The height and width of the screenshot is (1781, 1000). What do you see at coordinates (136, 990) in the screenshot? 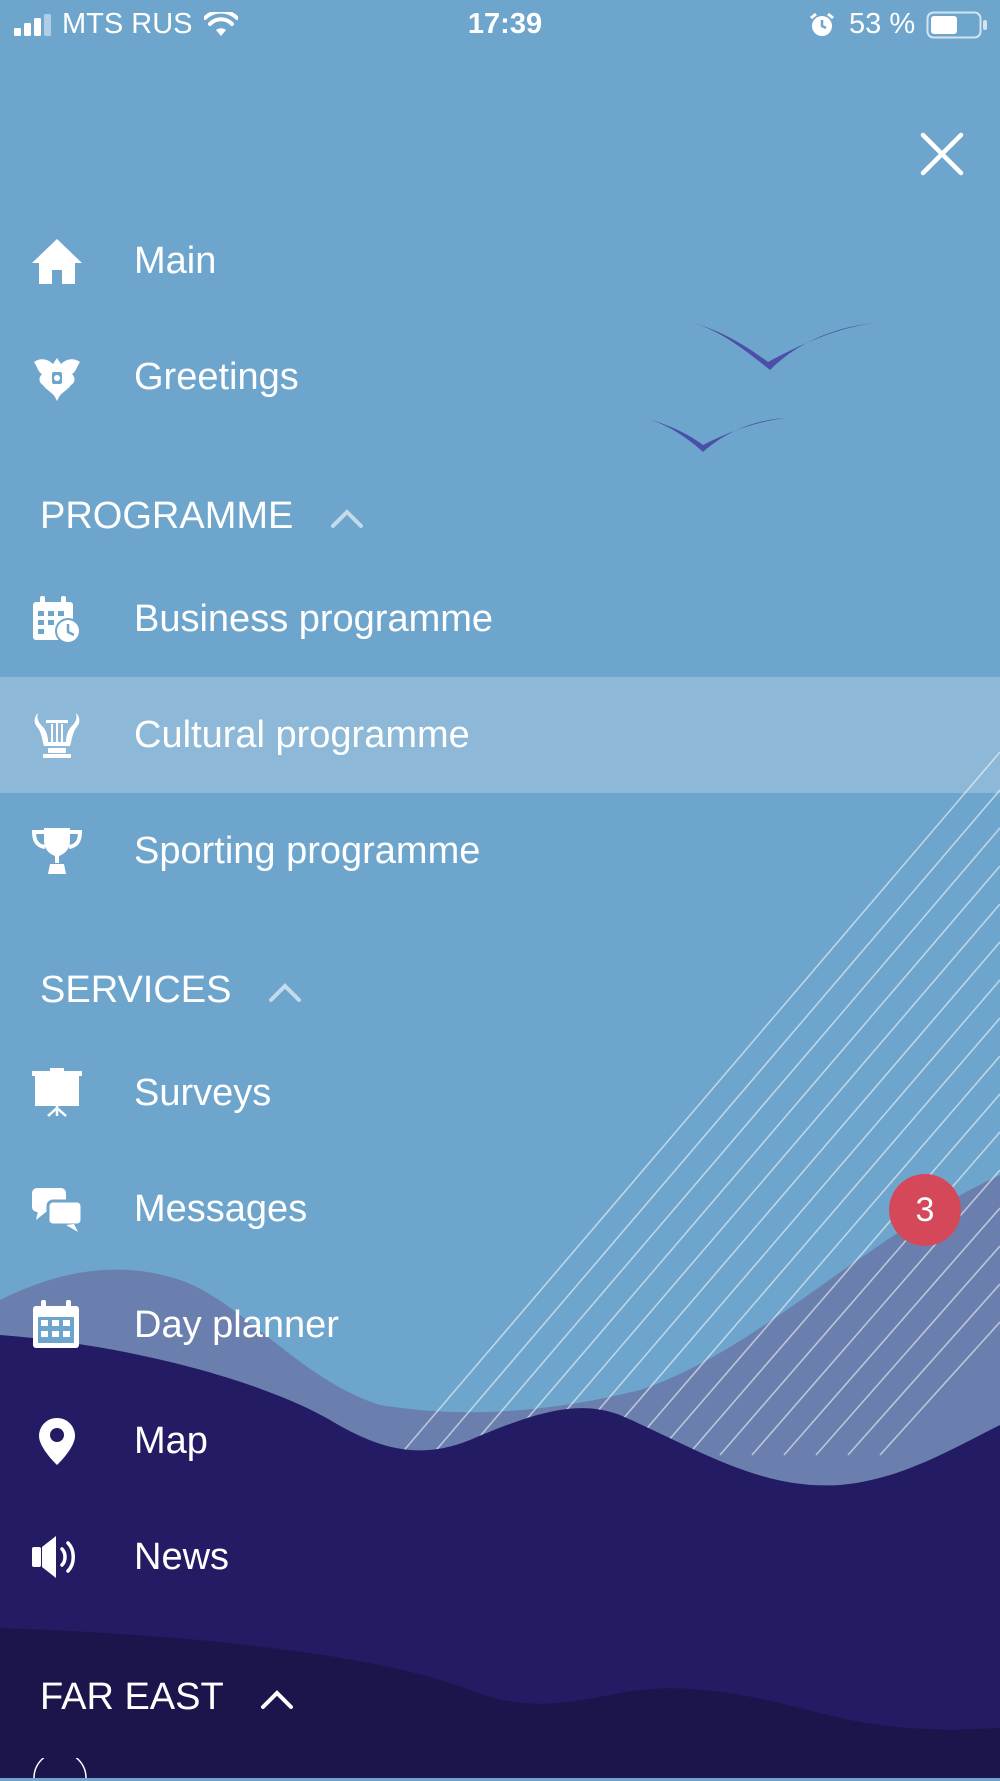
I see `section-title: SERVICES` at bounding box center [136, 990].